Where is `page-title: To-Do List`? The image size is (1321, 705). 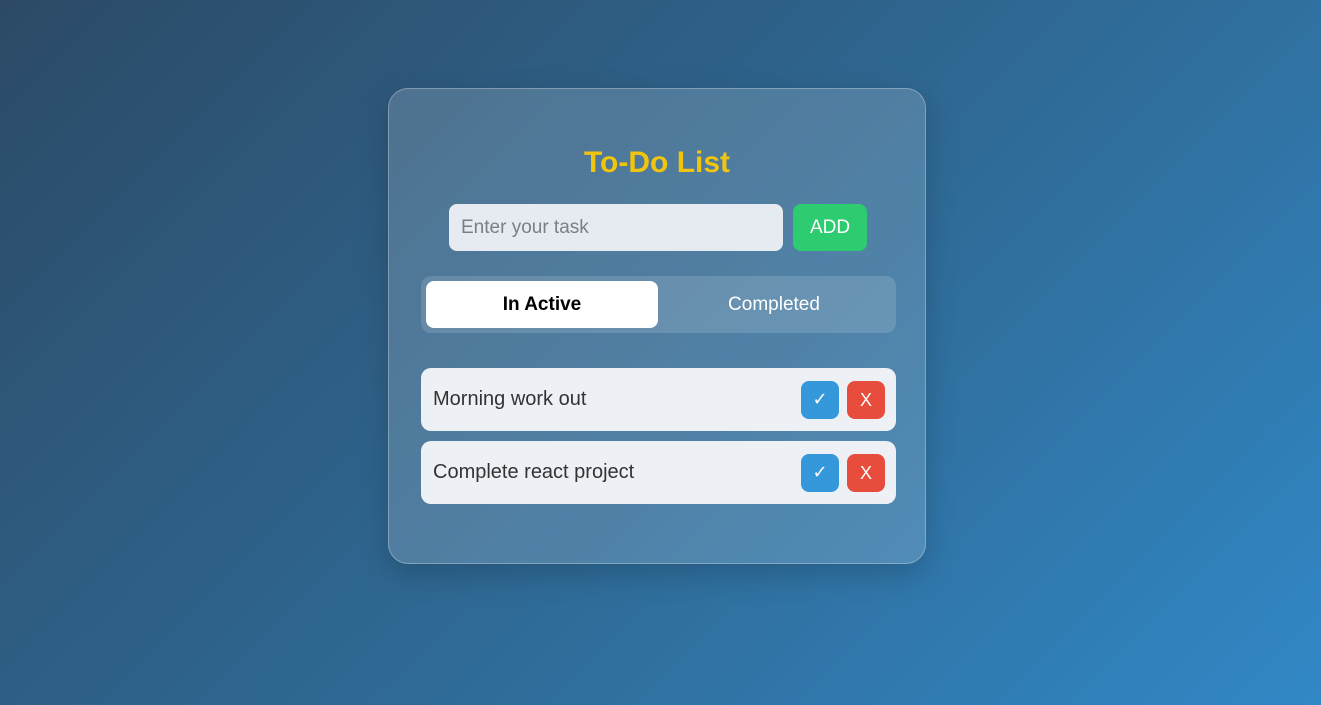
page-title: To-Do List is located at coordinates (657, 162).